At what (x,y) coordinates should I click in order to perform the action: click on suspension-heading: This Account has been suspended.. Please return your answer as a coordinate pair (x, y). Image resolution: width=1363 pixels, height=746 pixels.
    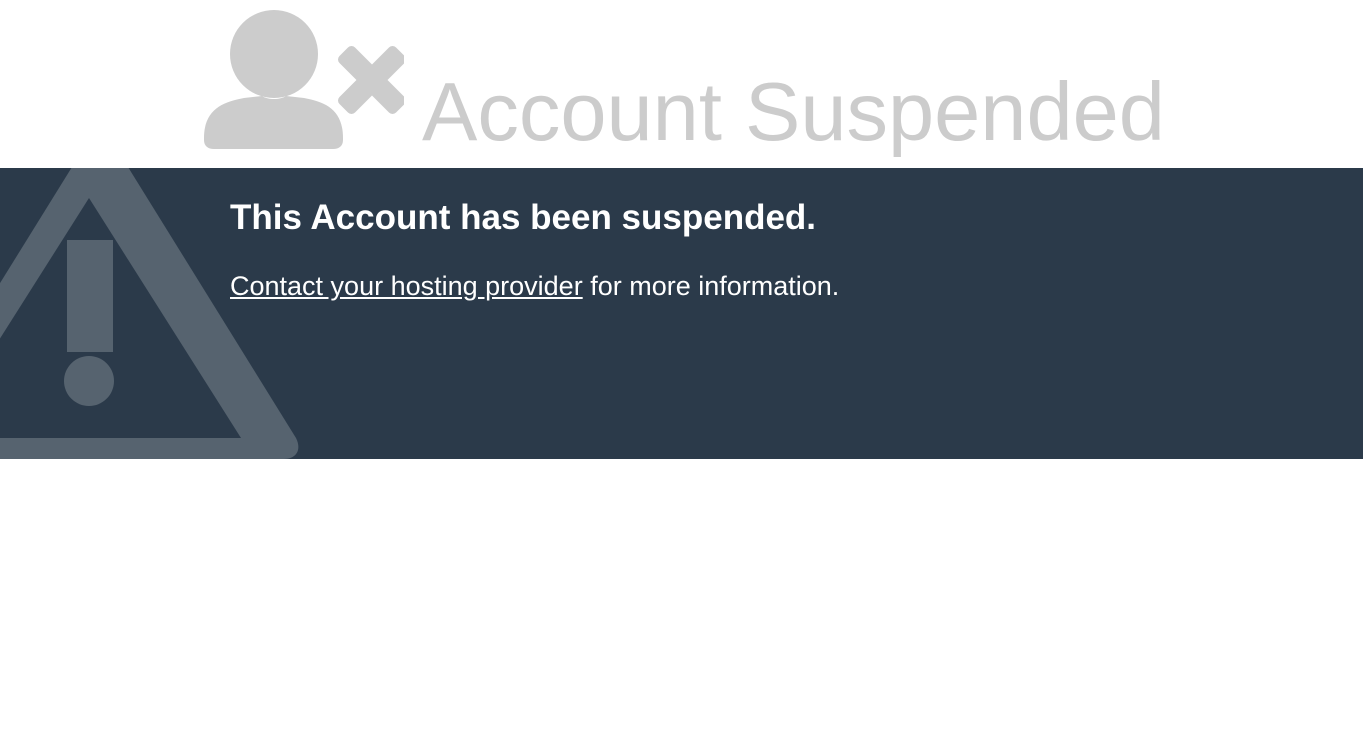
    Looking at the image, I should click on (523, 217).